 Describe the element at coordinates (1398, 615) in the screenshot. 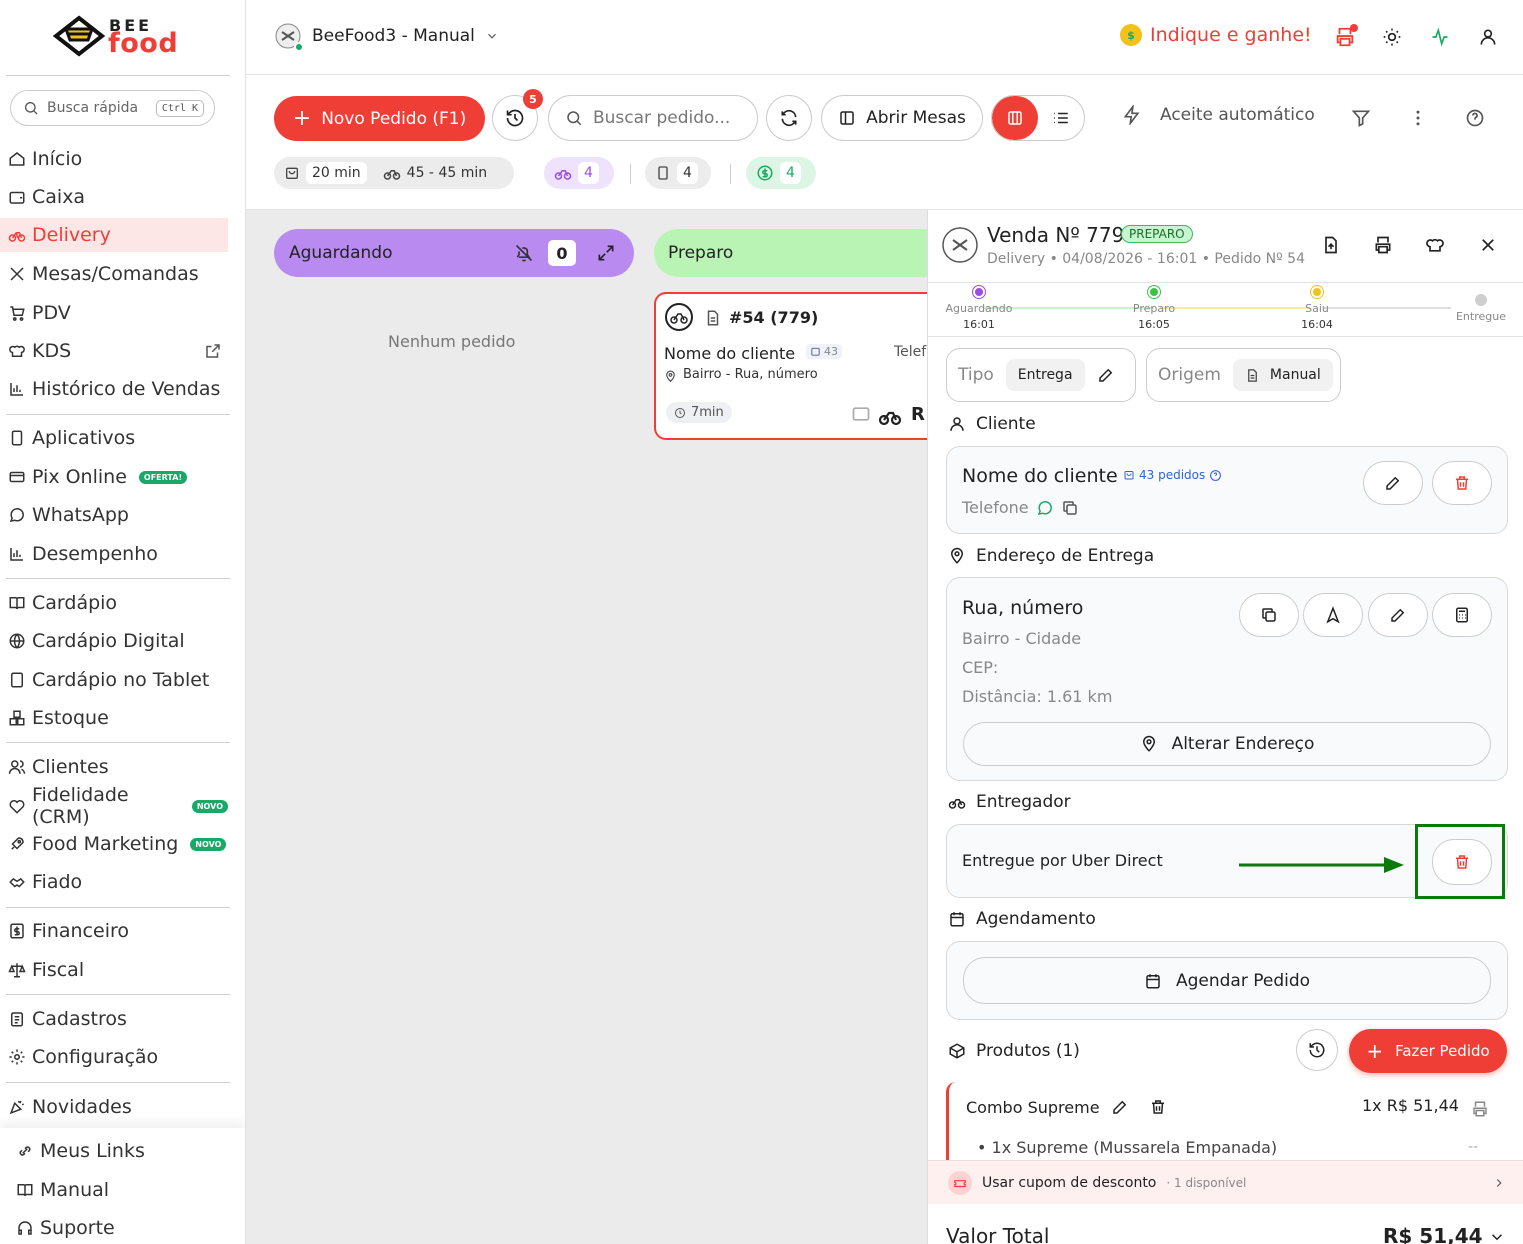

I see `edit-address-button` at that location.